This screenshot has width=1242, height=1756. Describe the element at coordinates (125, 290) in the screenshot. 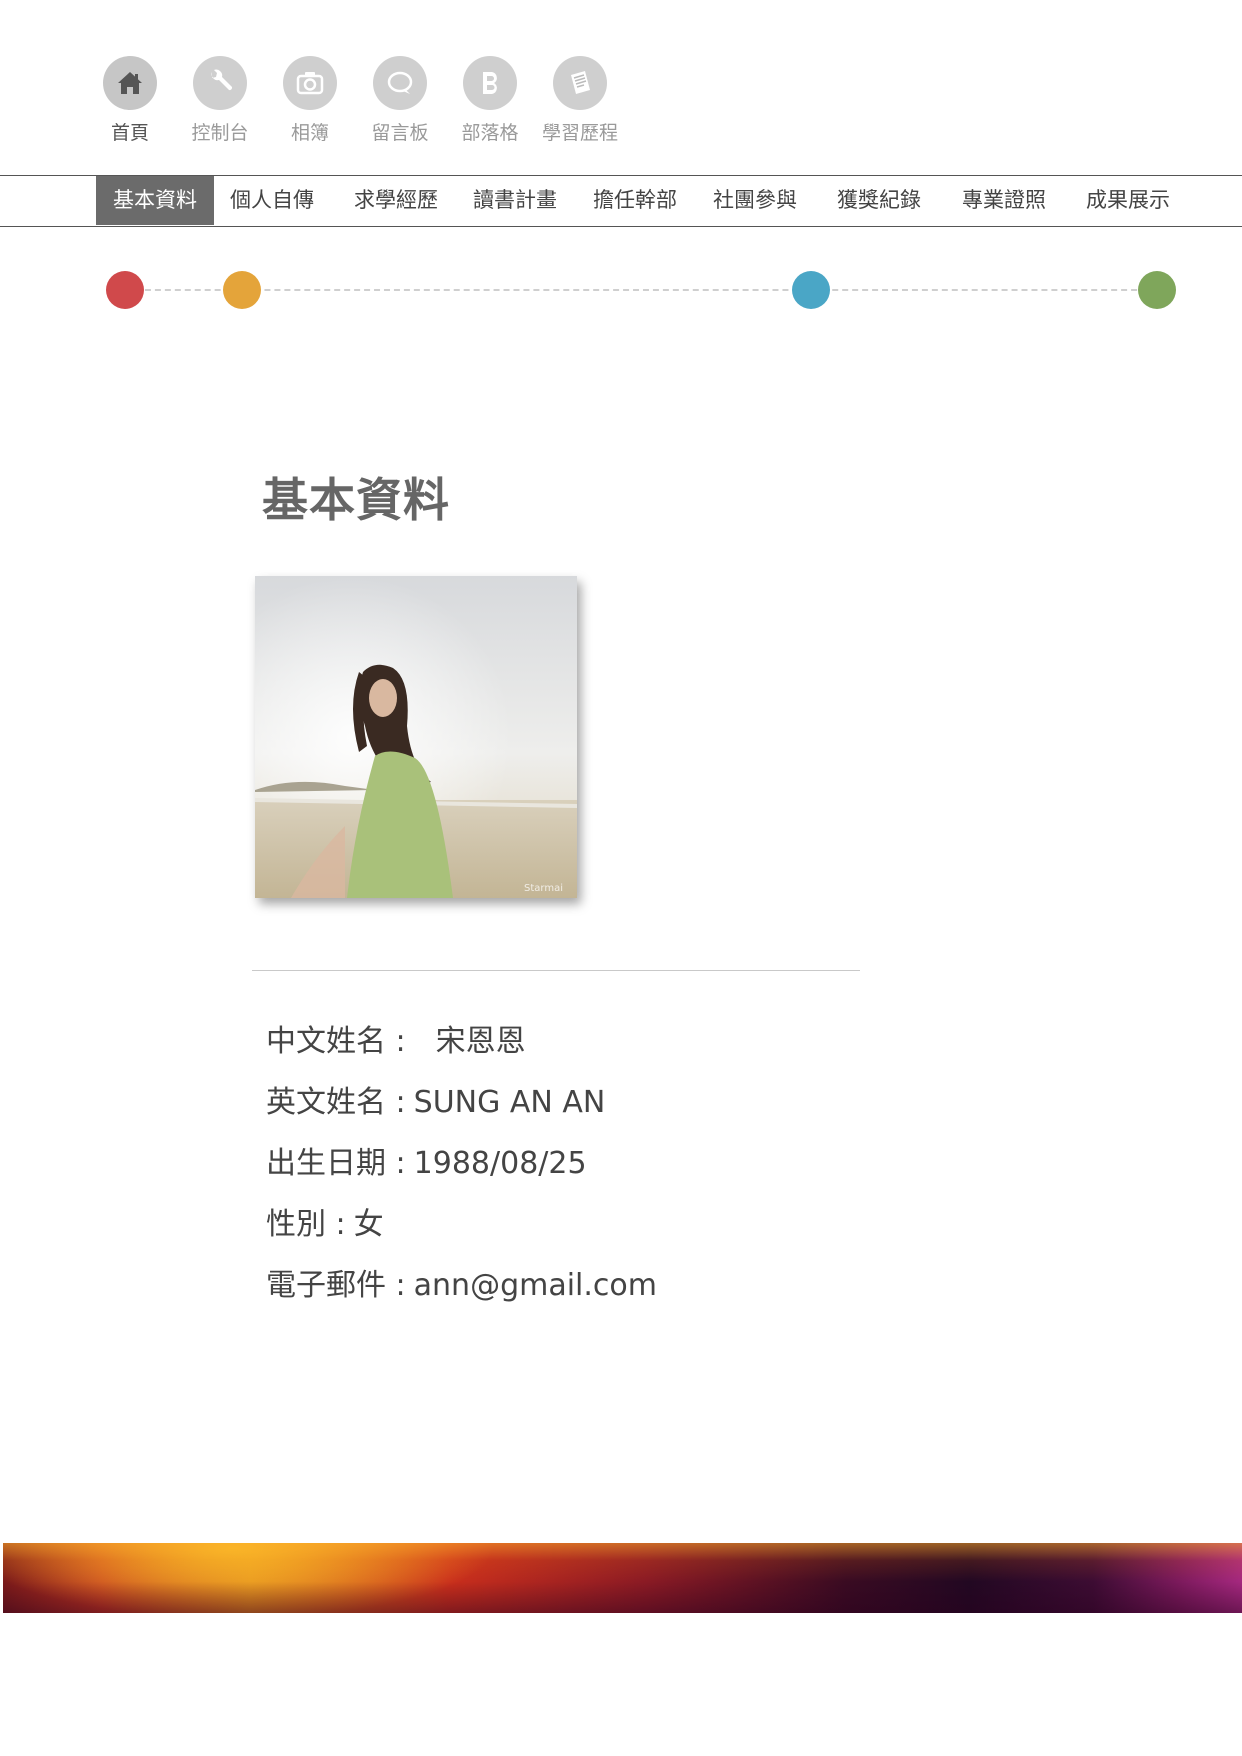

I see `timeline-dot-red` at that location.